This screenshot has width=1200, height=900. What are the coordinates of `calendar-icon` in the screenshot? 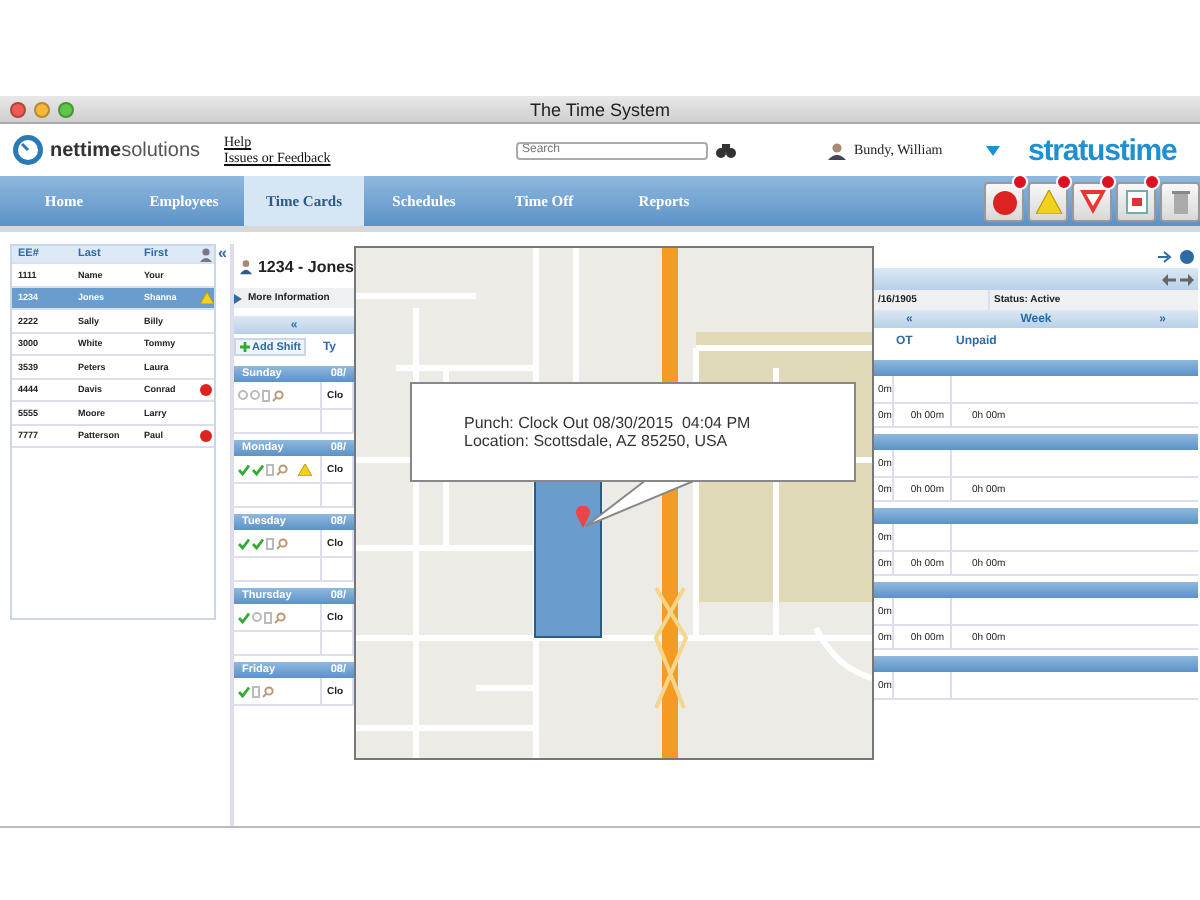 It's located at (1136, 202).